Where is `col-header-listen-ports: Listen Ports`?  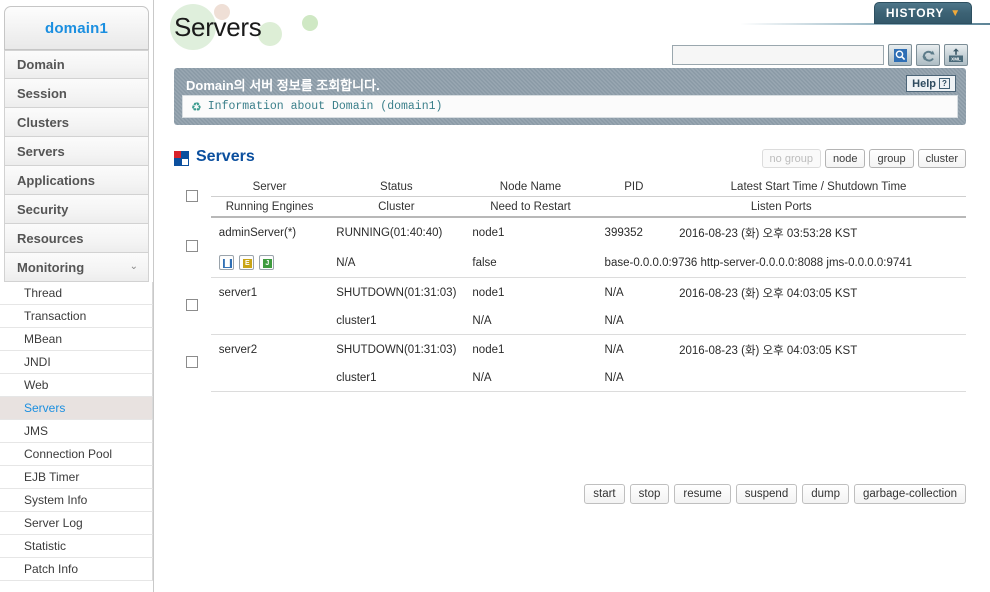 col-header-listen-ports: Listen Ports is located at coordinates (781, 207).